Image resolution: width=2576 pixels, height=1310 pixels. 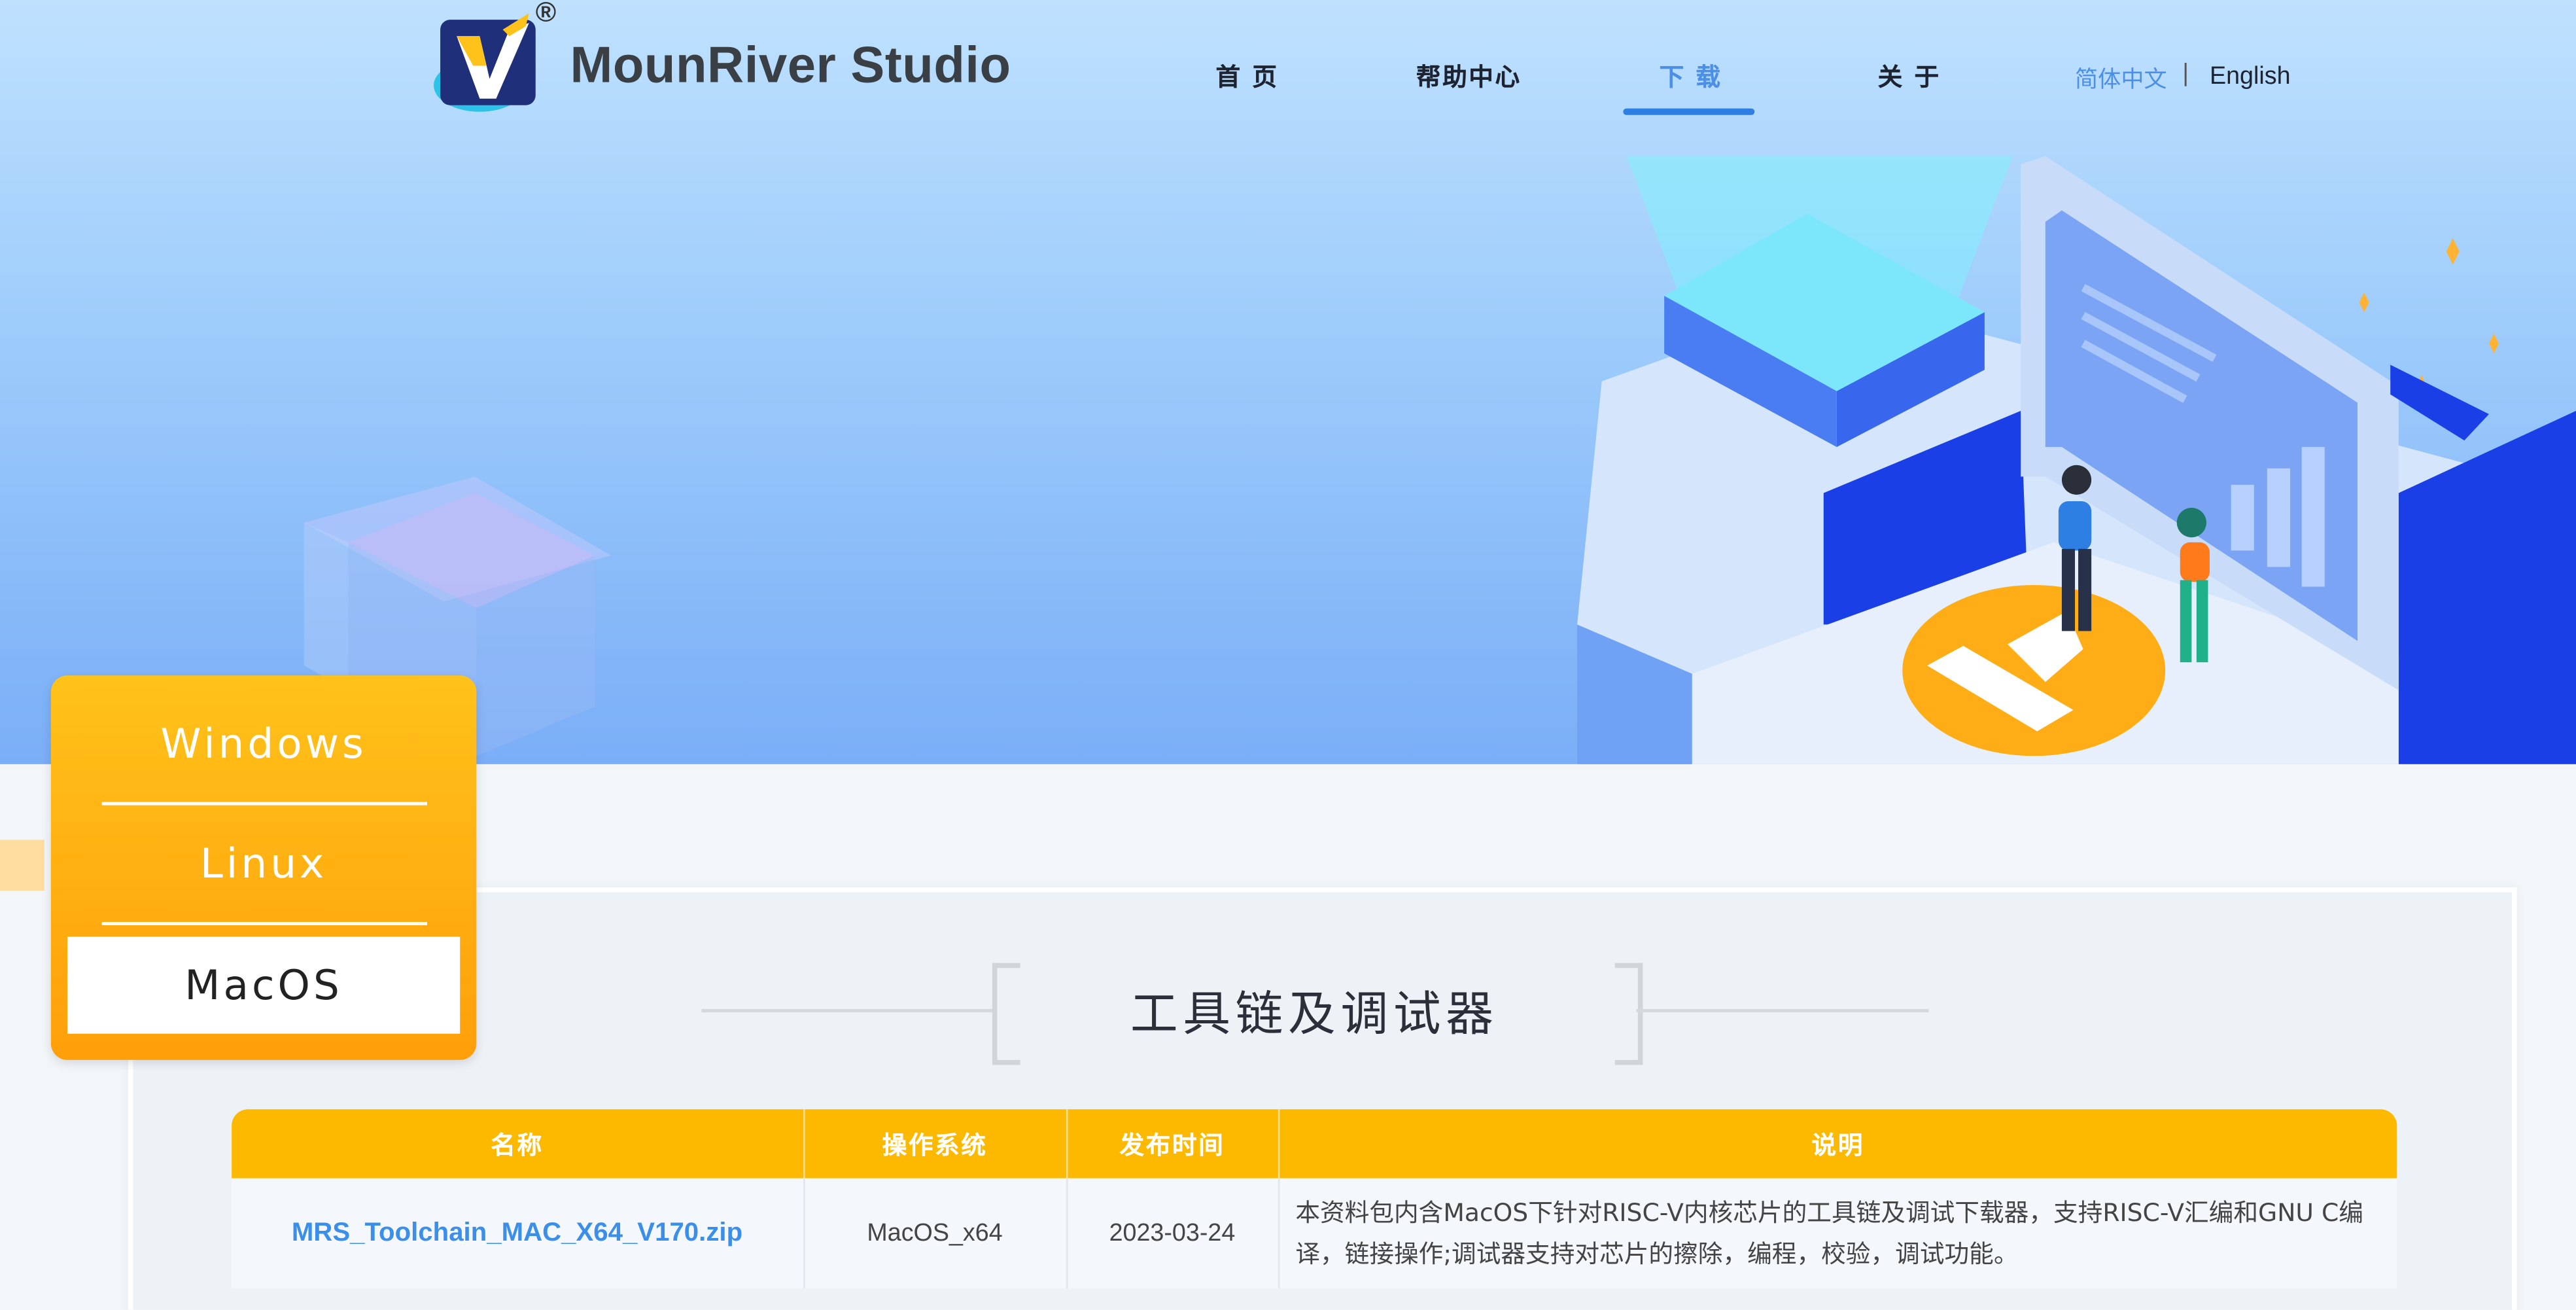 What do you see at coordinates (1909, 76) in the screenshot?
I see `nav-about: 关 于` at bounding box center [1909, 76].